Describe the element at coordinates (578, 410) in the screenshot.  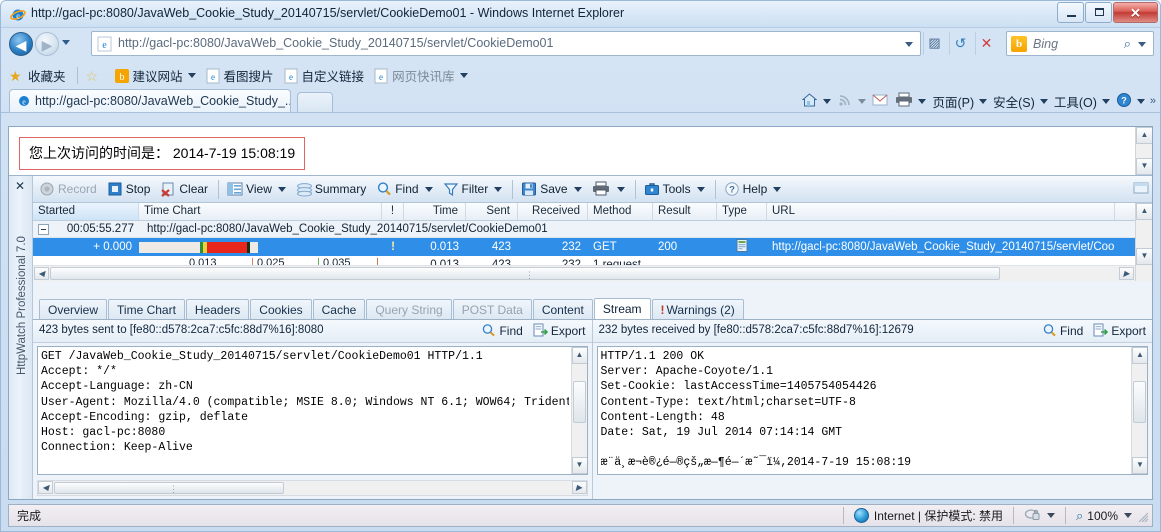
I see `request-vertical-scrollbar: ▲ ▼` at that location.